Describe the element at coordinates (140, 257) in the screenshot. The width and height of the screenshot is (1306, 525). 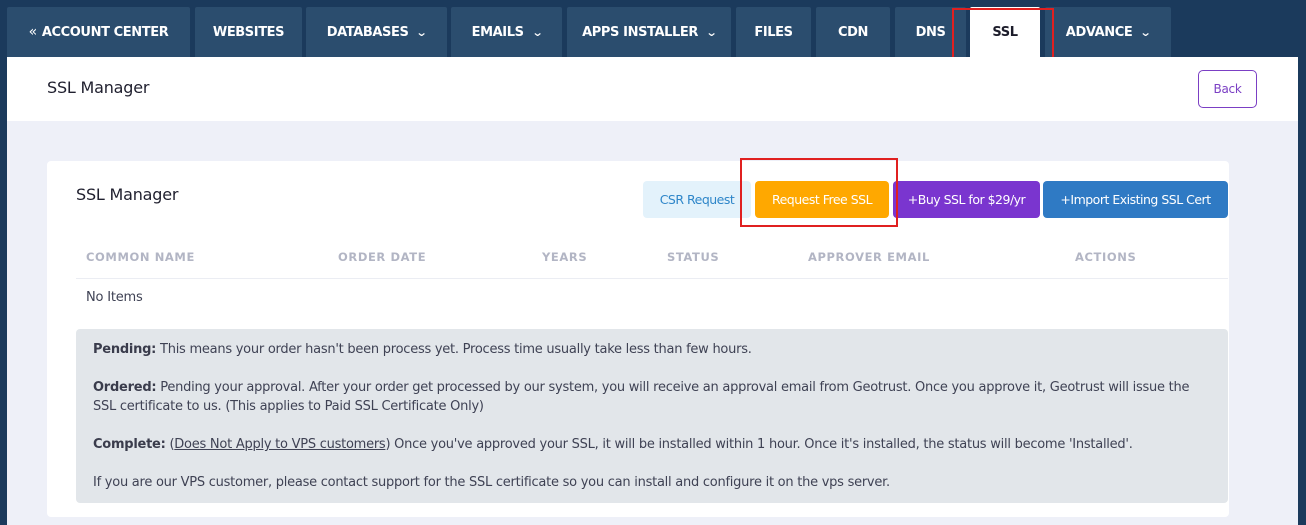
I see `column-header-common-name: COMMON NAME` at that location.